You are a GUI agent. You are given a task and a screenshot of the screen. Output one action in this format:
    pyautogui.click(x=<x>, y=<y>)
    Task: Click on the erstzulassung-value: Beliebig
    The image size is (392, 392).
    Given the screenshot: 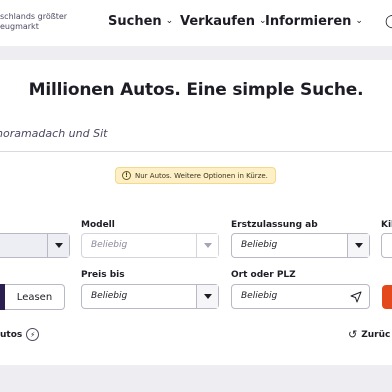 What is the action you would take?
    pyautogui.click(x=259, y=245)
    